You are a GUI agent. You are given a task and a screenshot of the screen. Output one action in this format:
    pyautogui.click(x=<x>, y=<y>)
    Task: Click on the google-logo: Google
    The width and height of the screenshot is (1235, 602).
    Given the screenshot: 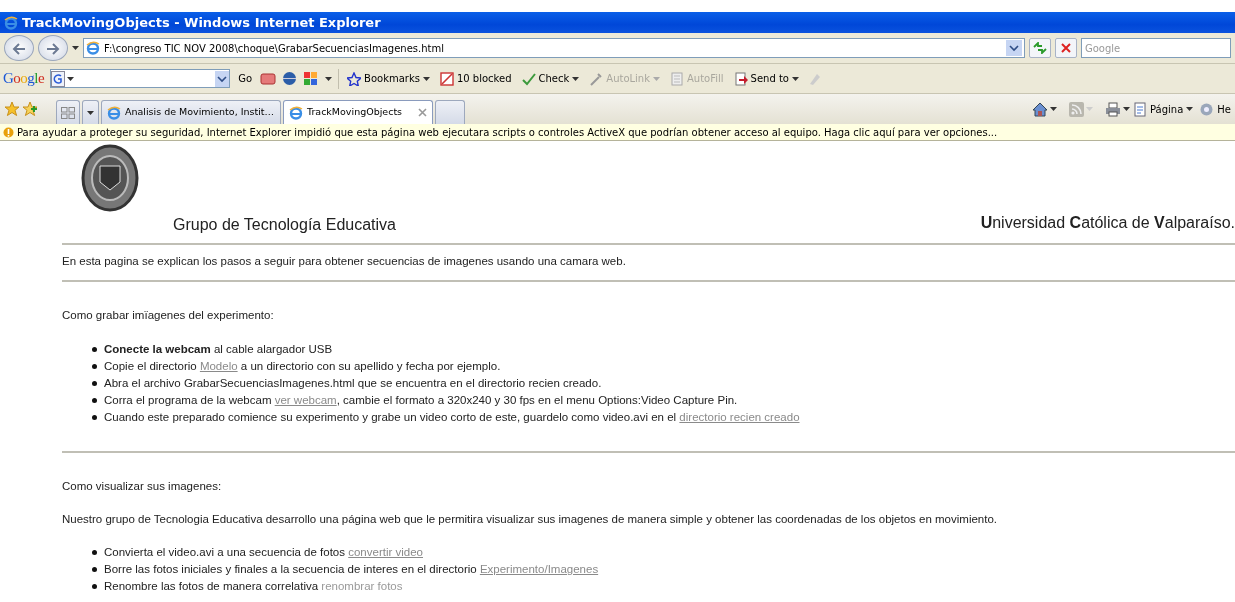 What is the action you would take?
    pyautogui.click(x=24, y=79)
    